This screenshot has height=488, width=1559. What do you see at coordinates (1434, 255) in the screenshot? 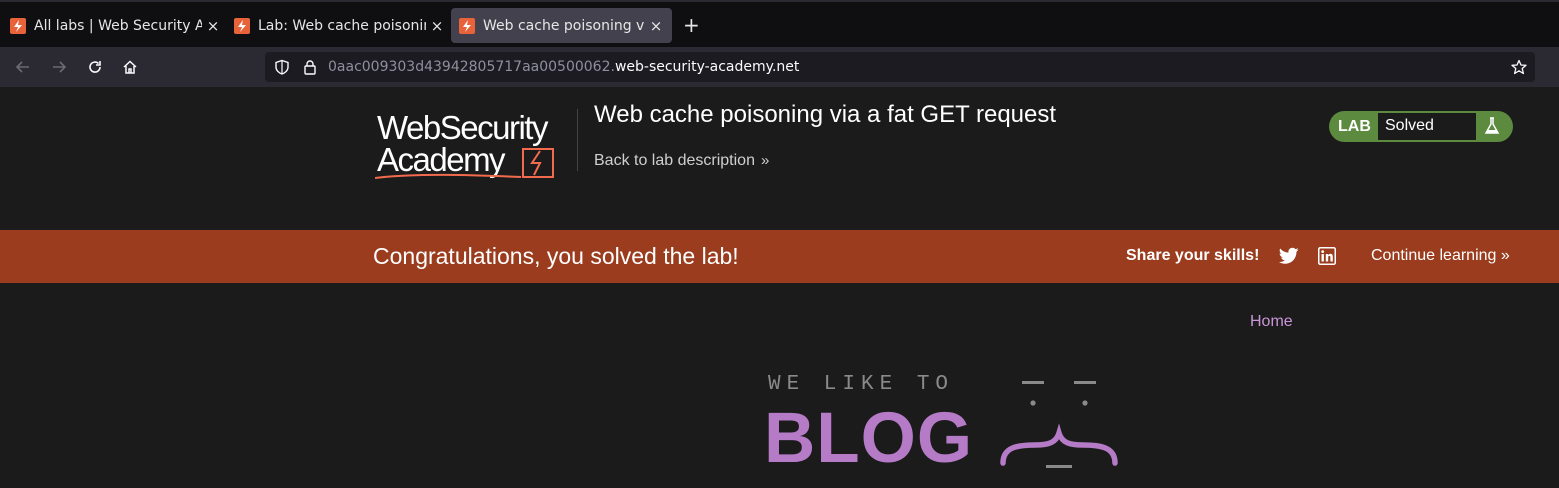
I see `continue-learning-label: Continue learning` at bounding box center [1434, 255].